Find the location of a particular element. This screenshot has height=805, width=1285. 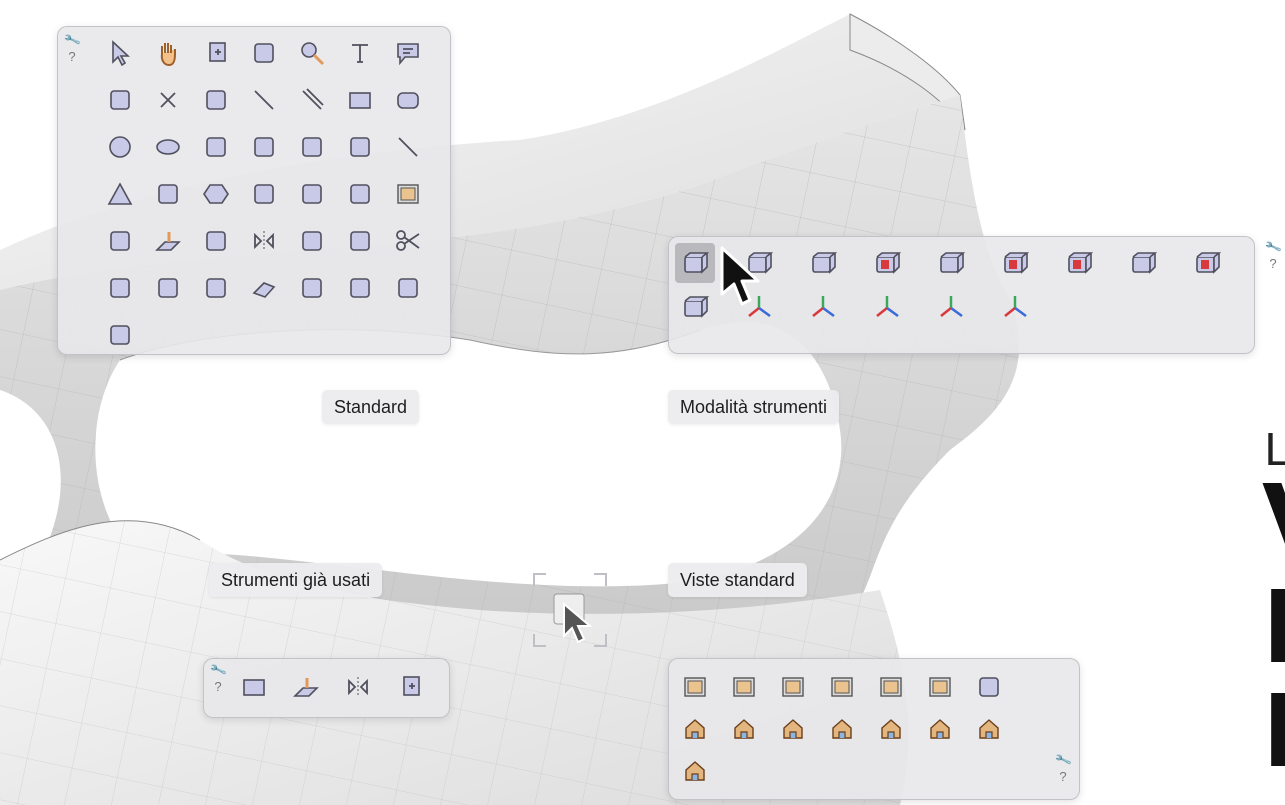

spiral-curve-icon is located at coordinates (312, 147).